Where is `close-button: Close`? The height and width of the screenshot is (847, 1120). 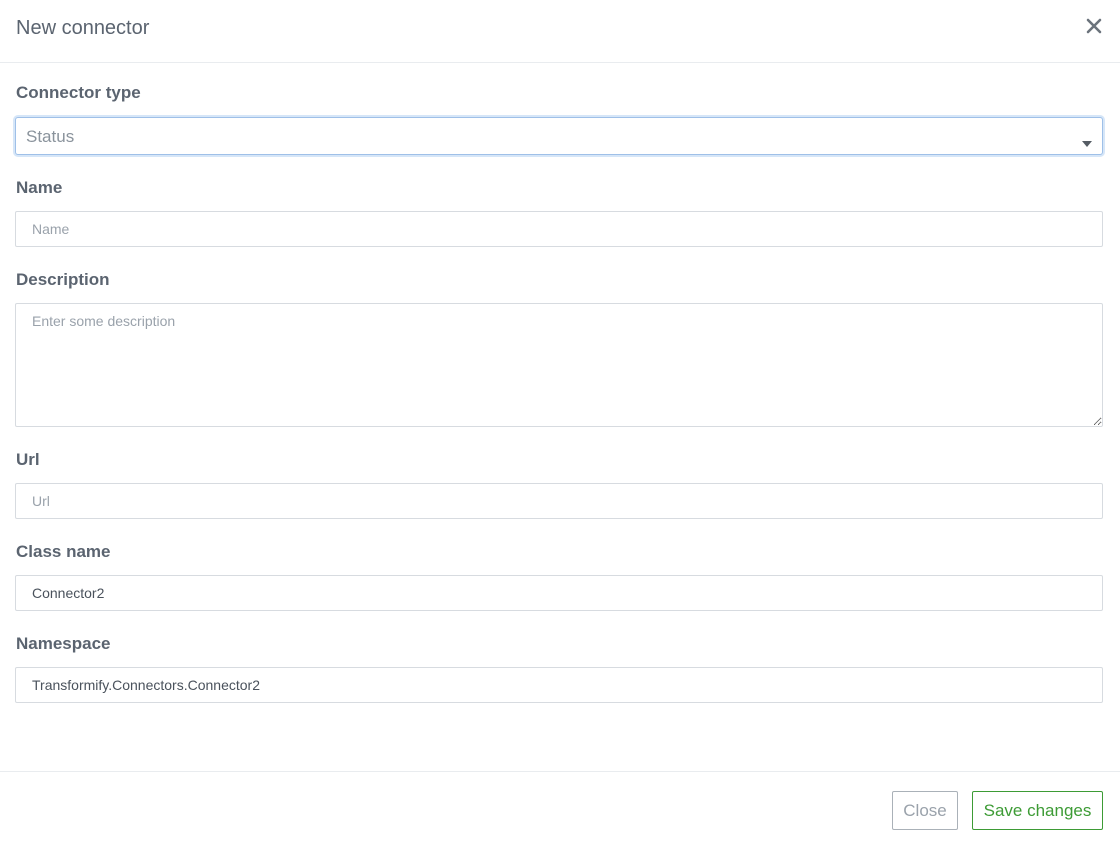
close-button: Close is located at coordinates (925, 810).